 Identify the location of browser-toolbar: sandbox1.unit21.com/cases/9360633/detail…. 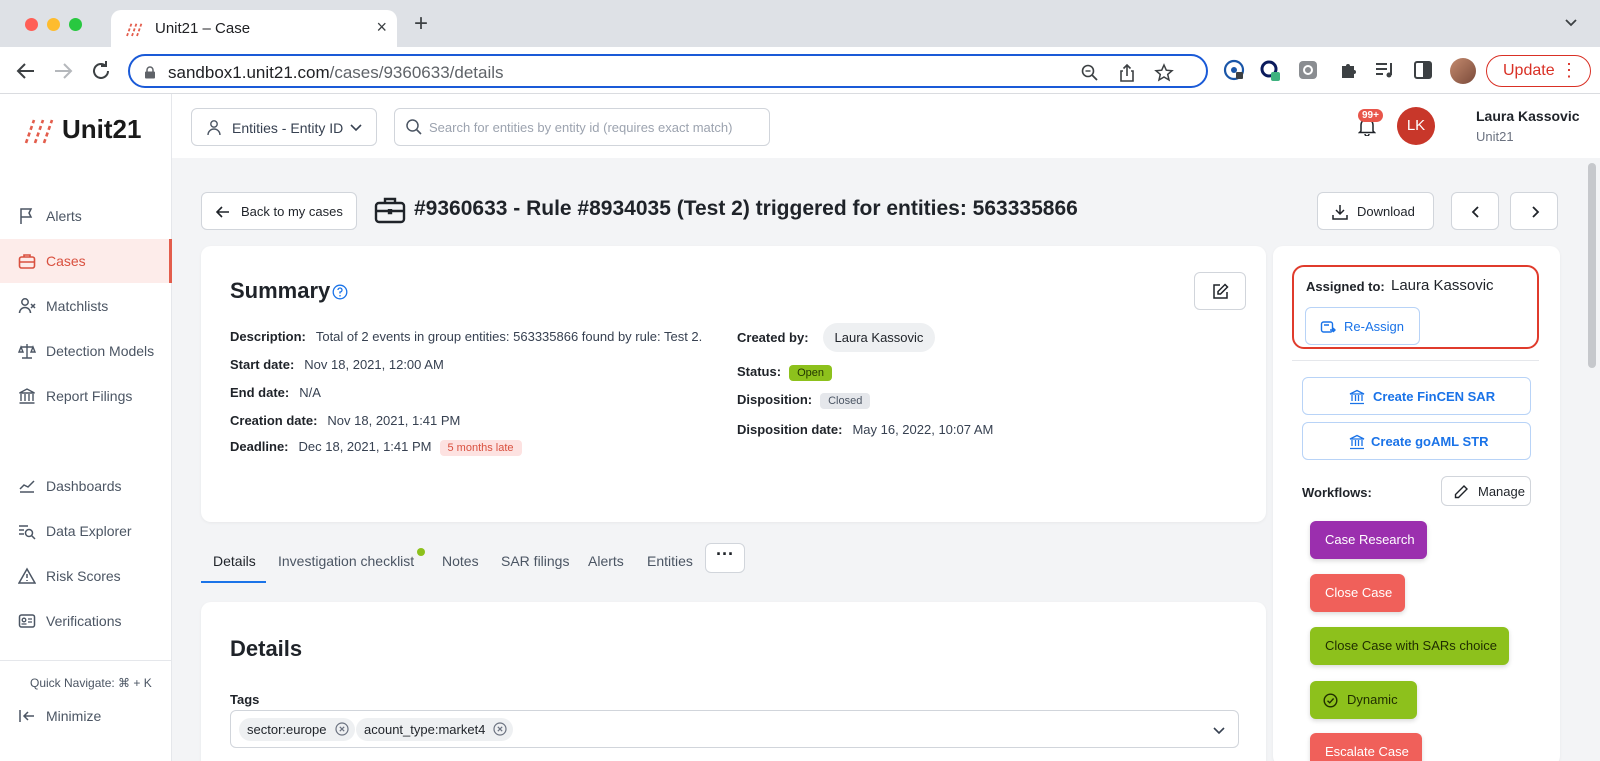
(800, 70).